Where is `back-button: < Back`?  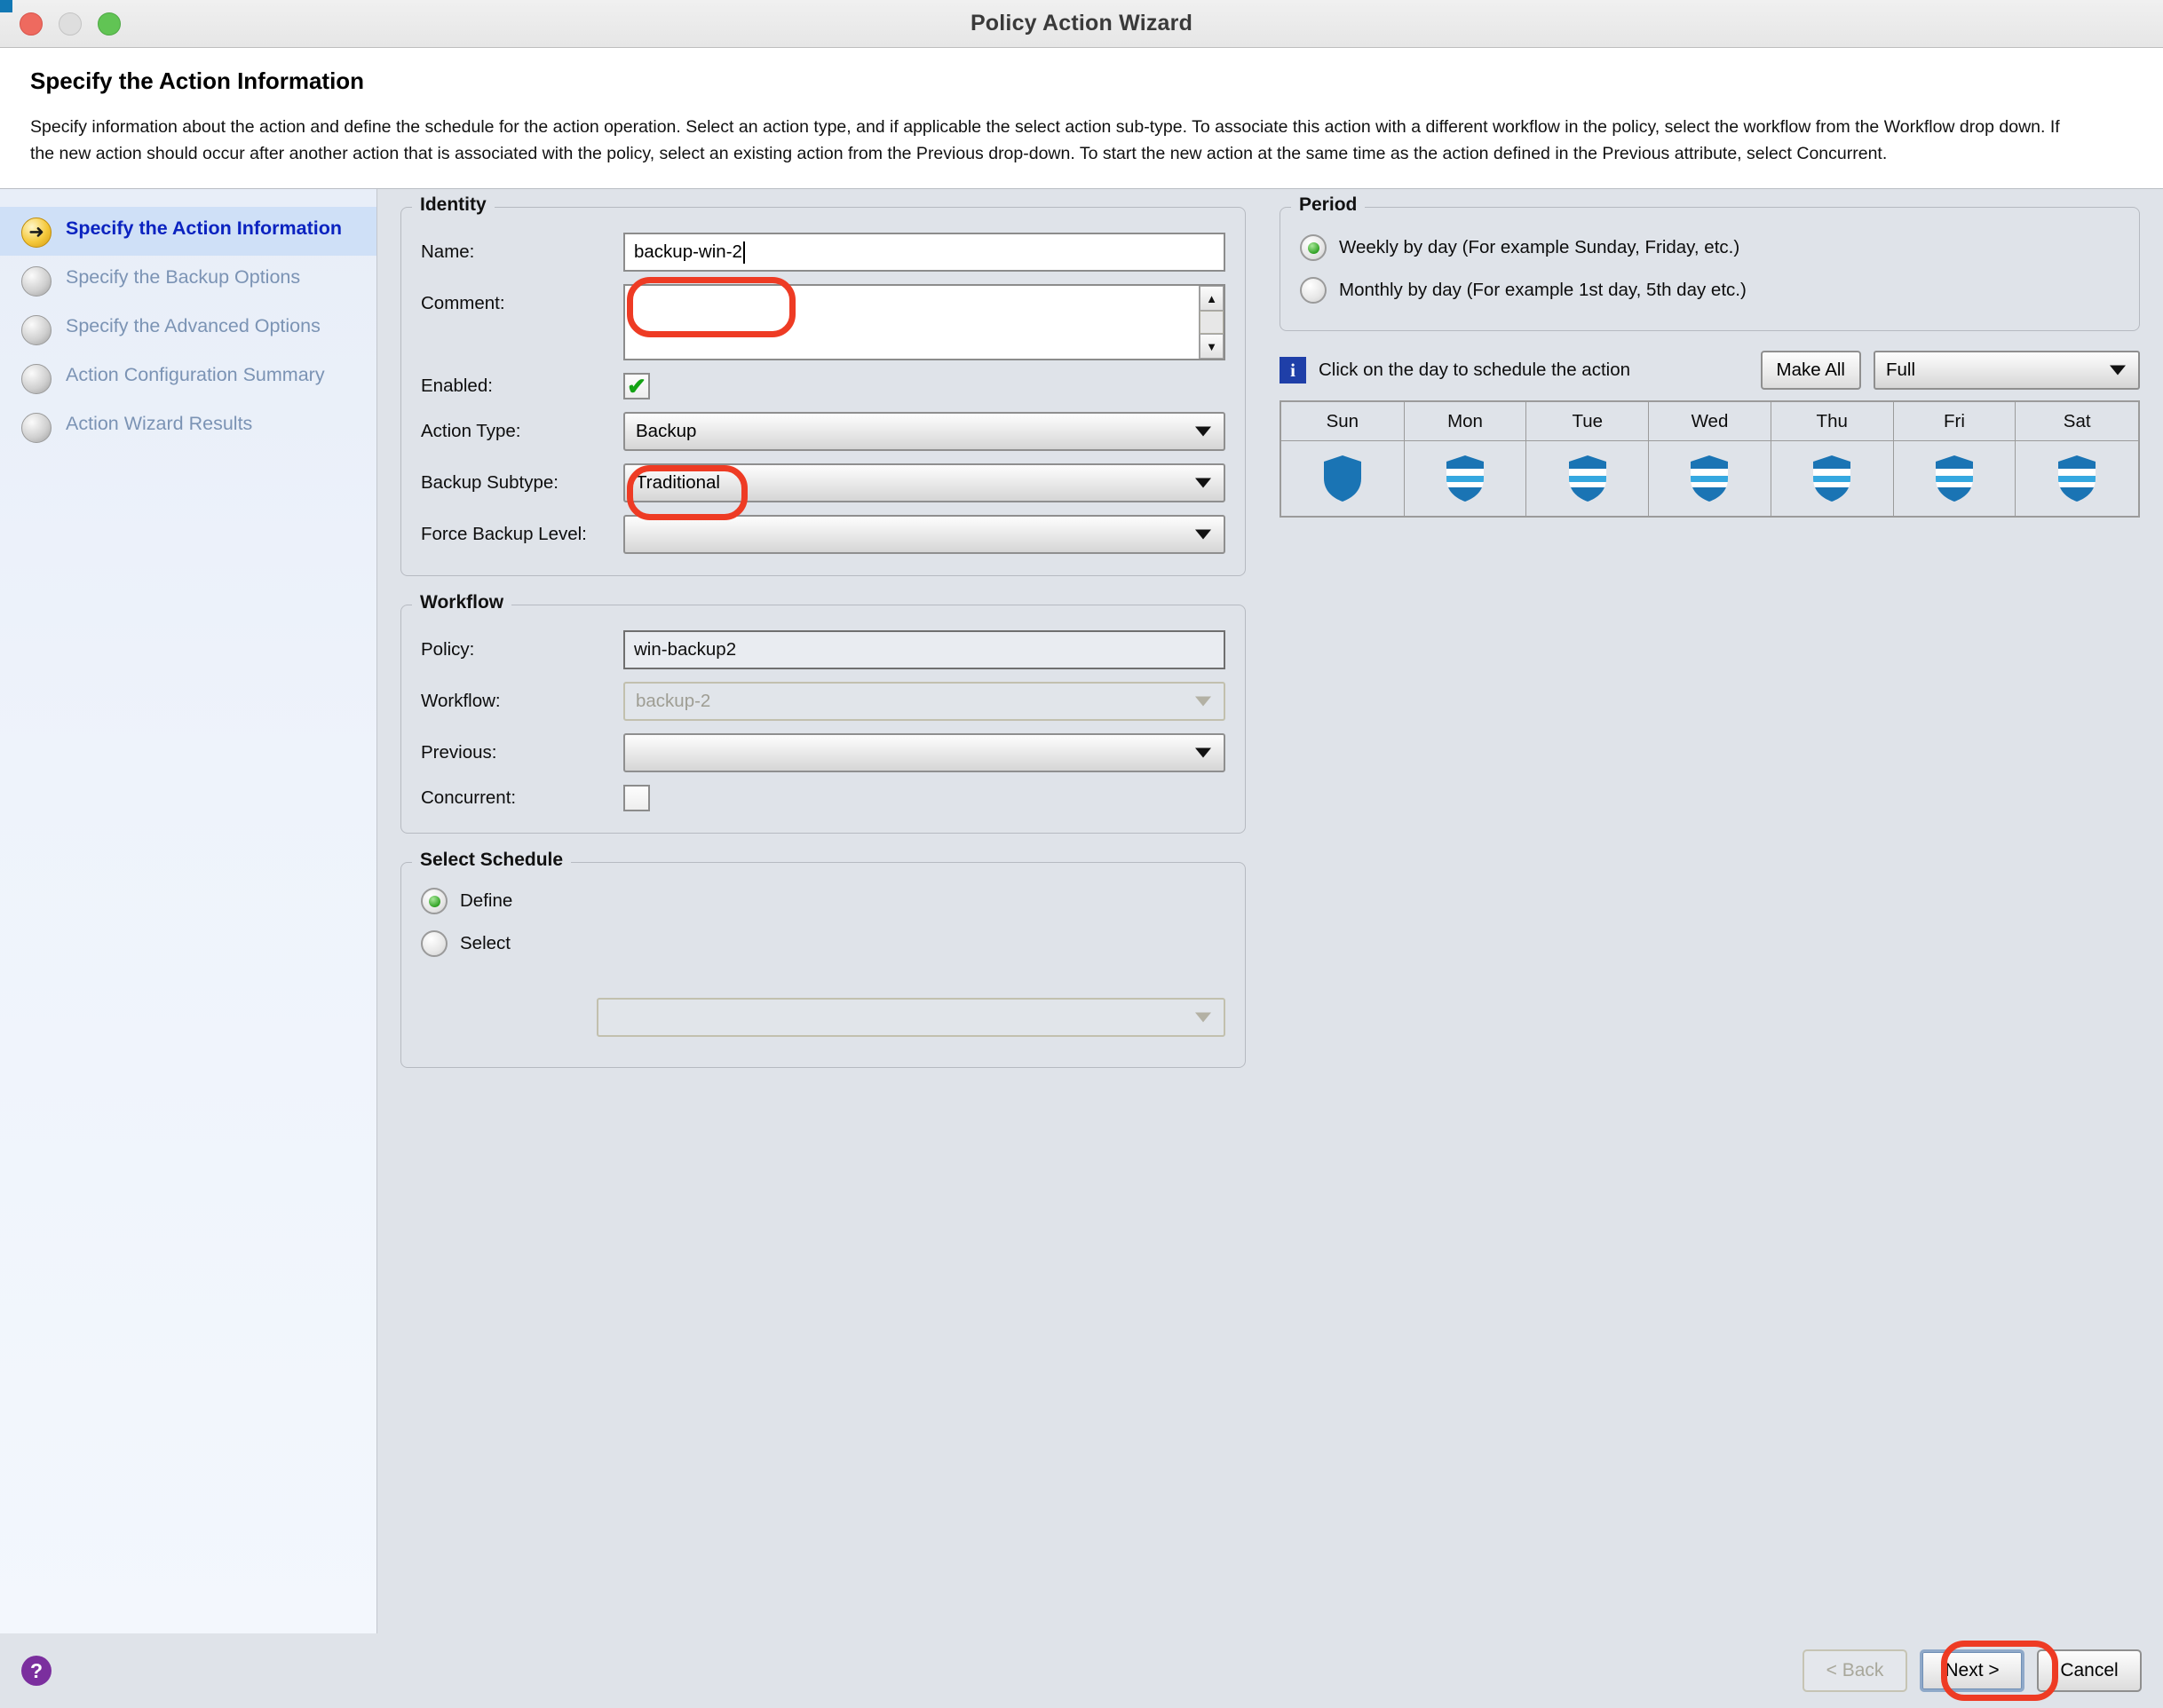
back-button: < Back is located at coordinates (1854, 1670).